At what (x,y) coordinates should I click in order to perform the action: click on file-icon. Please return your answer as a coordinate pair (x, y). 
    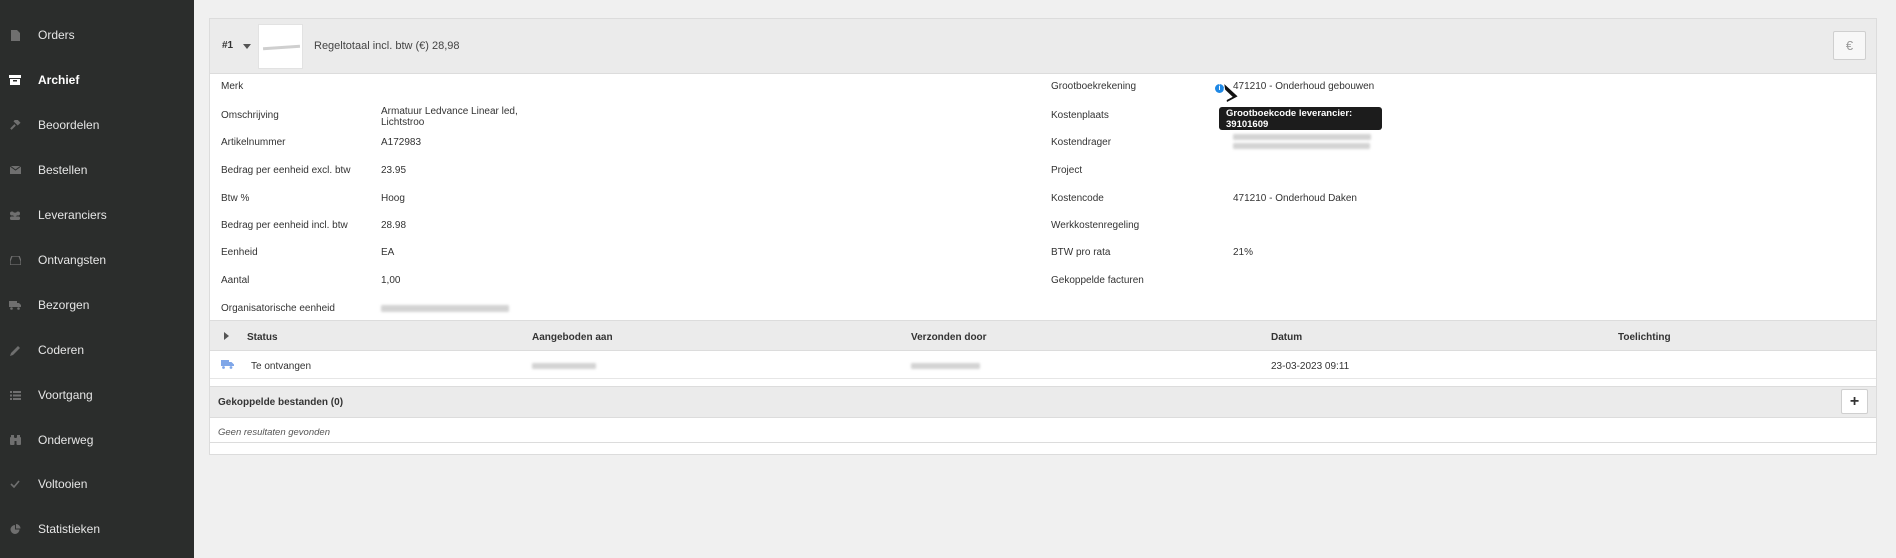
    Looking at the image, I should click on (15, 35).